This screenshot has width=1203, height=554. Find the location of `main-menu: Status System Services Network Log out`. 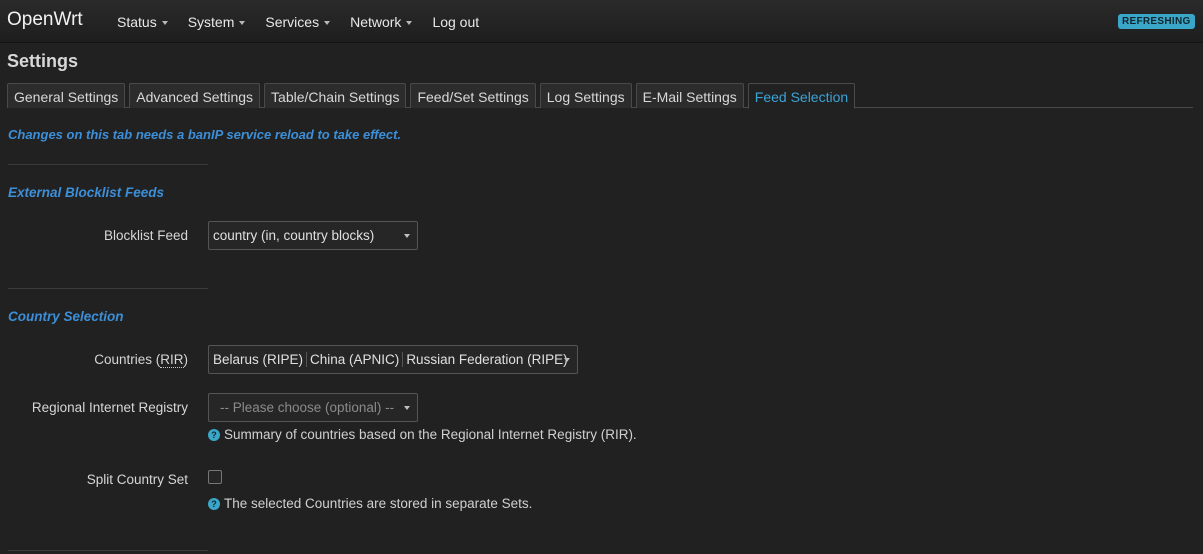

main-menu: Status System Services Network Log out is located at coordinates (308, 22).